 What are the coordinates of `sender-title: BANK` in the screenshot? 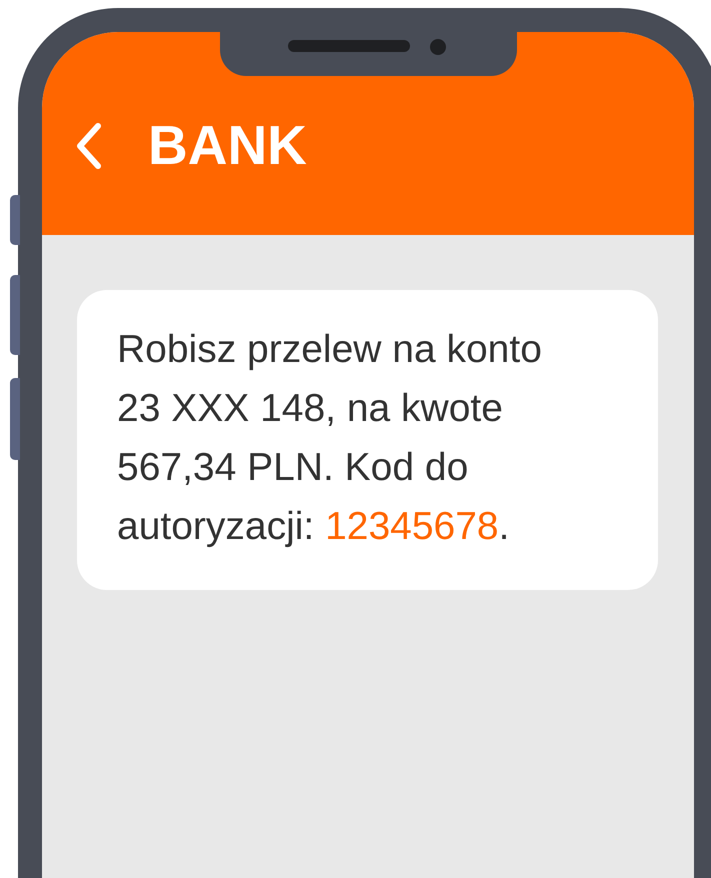 It's located at (227, 145).